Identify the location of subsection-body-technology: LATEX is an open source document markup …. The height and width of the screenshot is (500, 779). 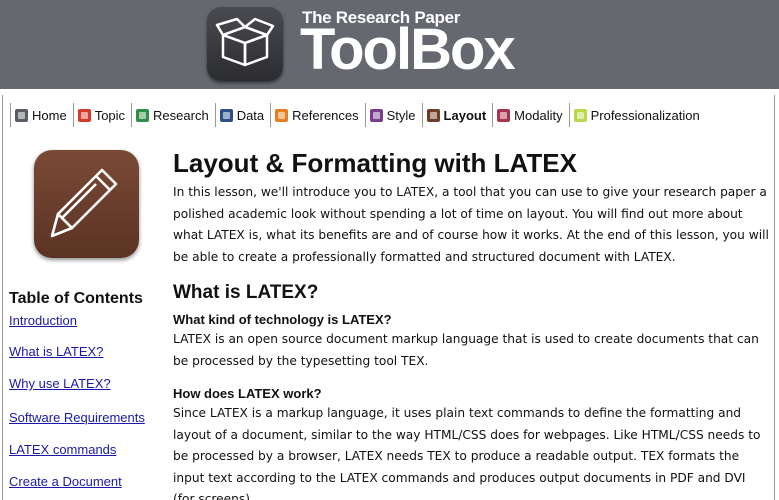
(466, 350).